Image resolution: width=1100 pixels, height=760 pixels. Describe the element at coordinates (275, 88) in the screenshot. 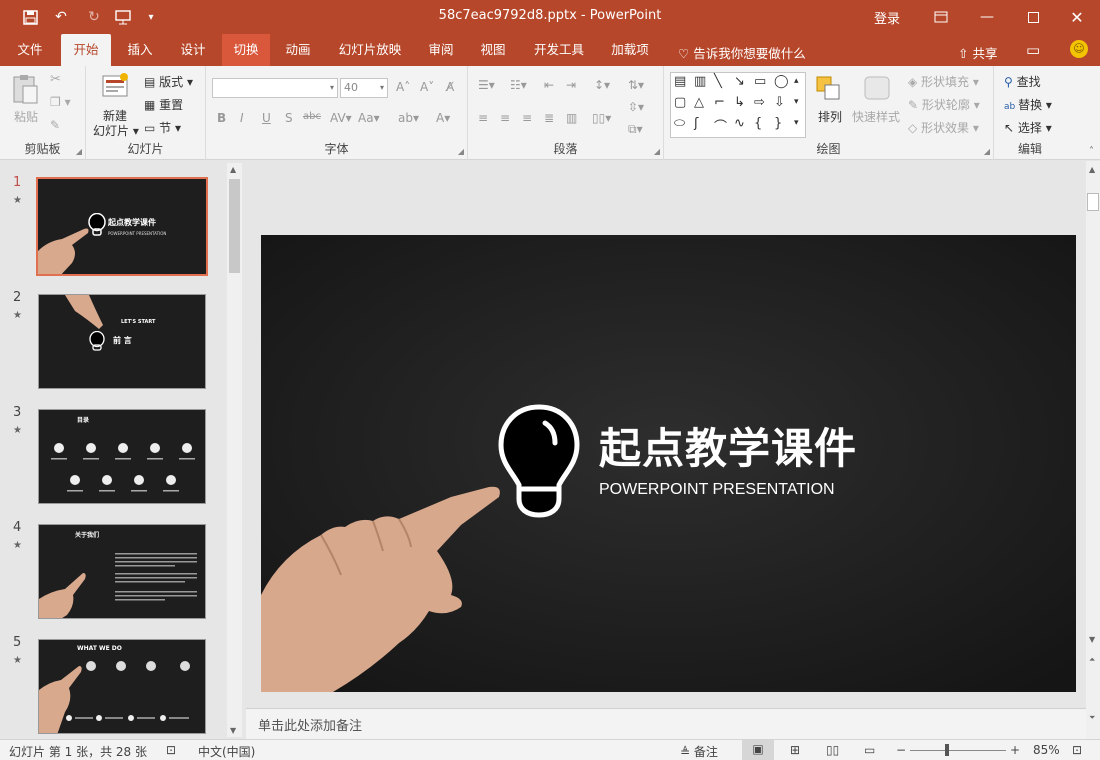

I see `font-name-combo: ▾` at that location.